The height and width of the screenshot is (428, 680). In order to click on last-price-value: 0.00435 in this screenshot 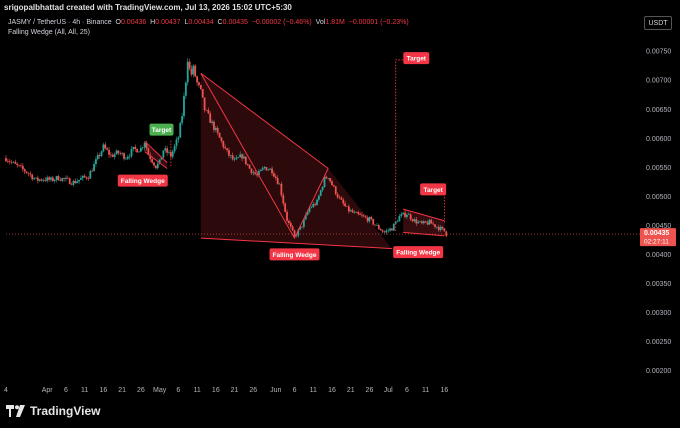, I will do `click(656, 233)`.